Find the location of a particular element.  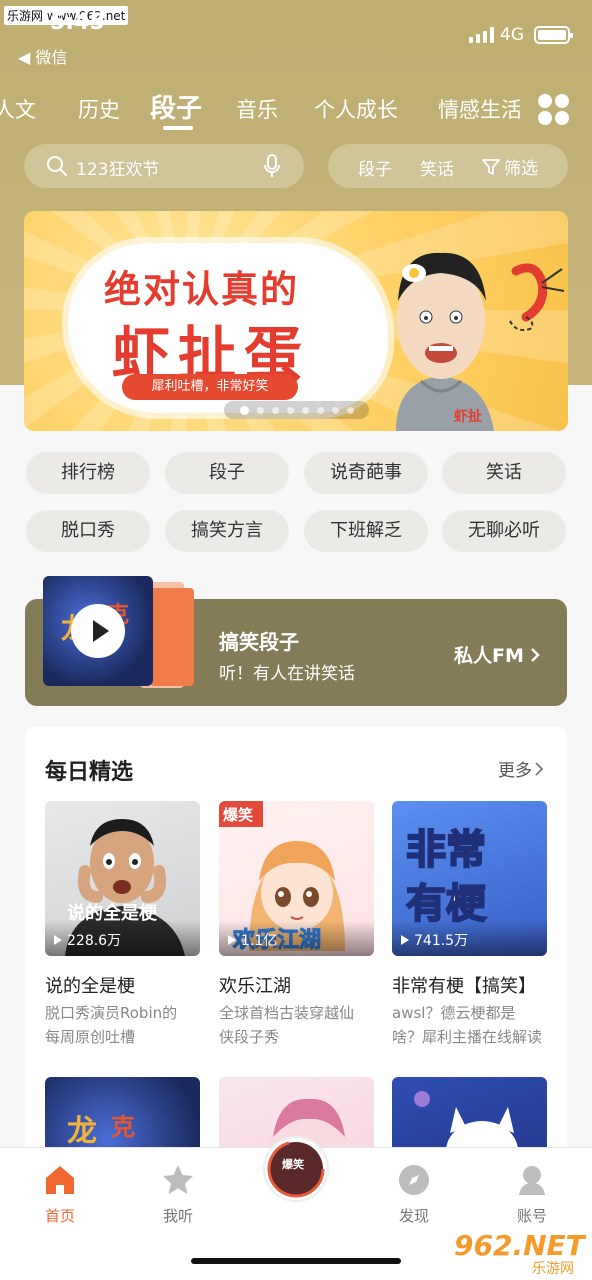

nav-discover: 发现 is located at coordinates (414, 1194).